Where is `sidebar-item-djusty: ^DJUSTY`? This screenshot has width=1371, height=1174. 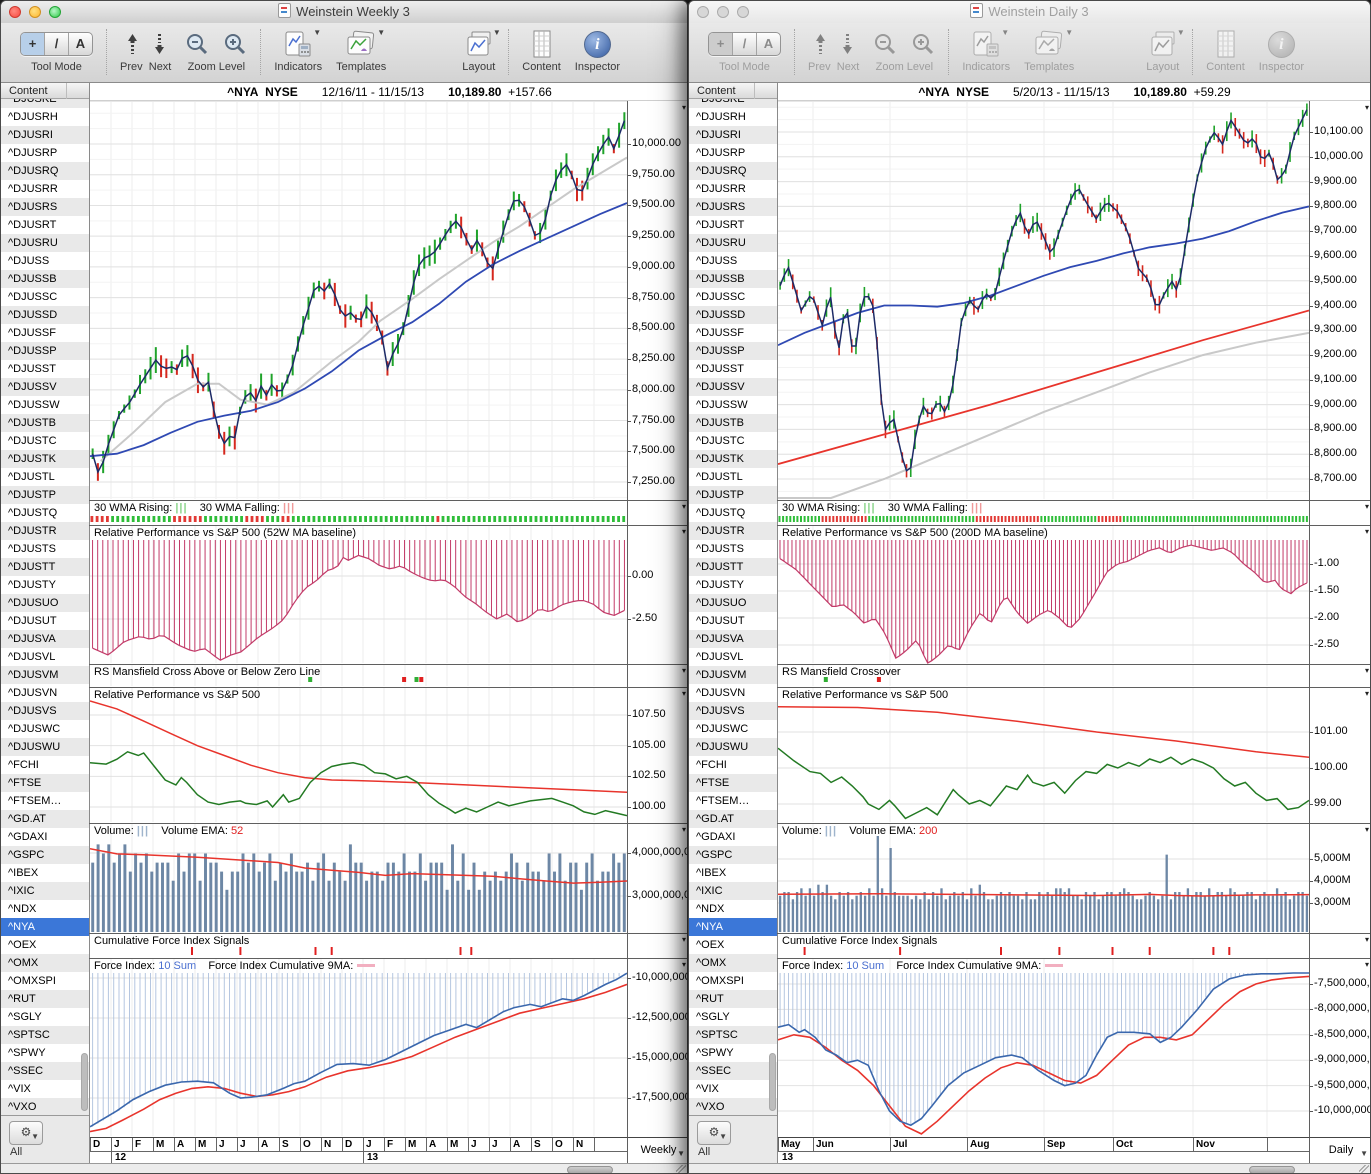
sidebar-item-djusty: ^DJUSTY is located at coordinates (45, 585).